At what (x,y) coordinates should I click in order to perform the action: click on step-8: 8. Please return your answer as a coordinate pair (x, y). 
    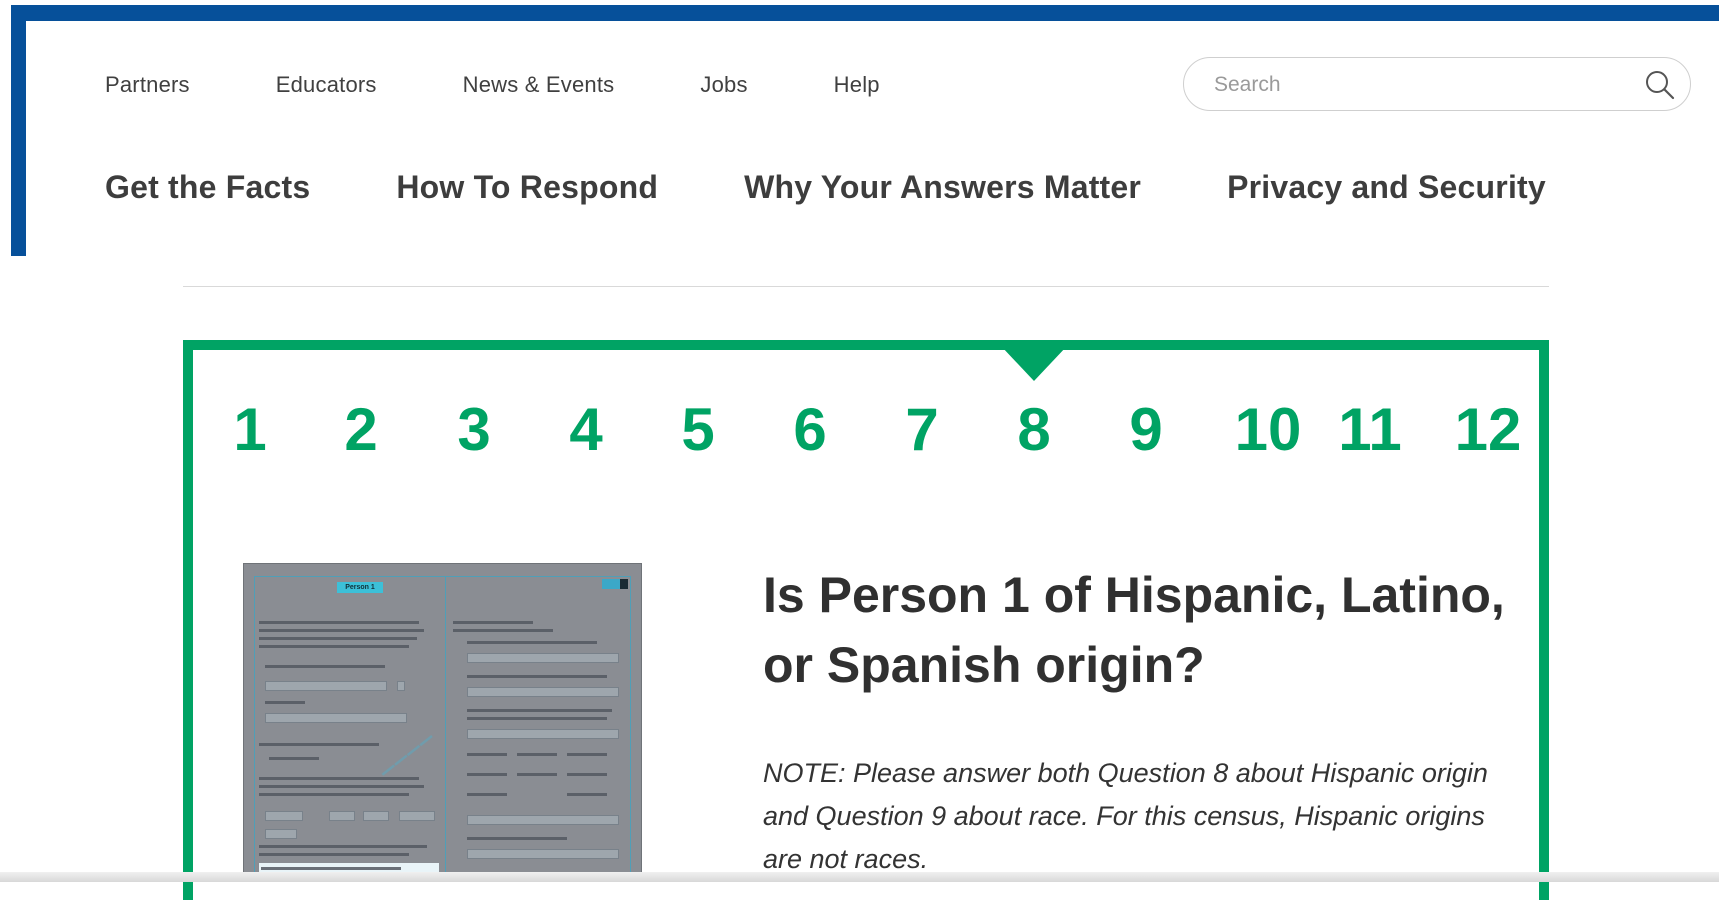
    Looking at the image, I should click on (1033, 430).